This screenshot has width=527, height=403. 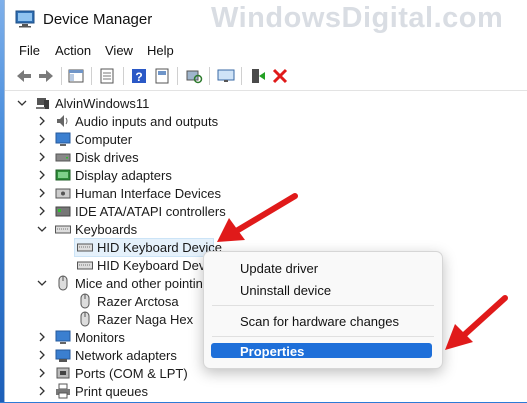 I want to click on device-manager-app-icon, so click(x=25, y=19).